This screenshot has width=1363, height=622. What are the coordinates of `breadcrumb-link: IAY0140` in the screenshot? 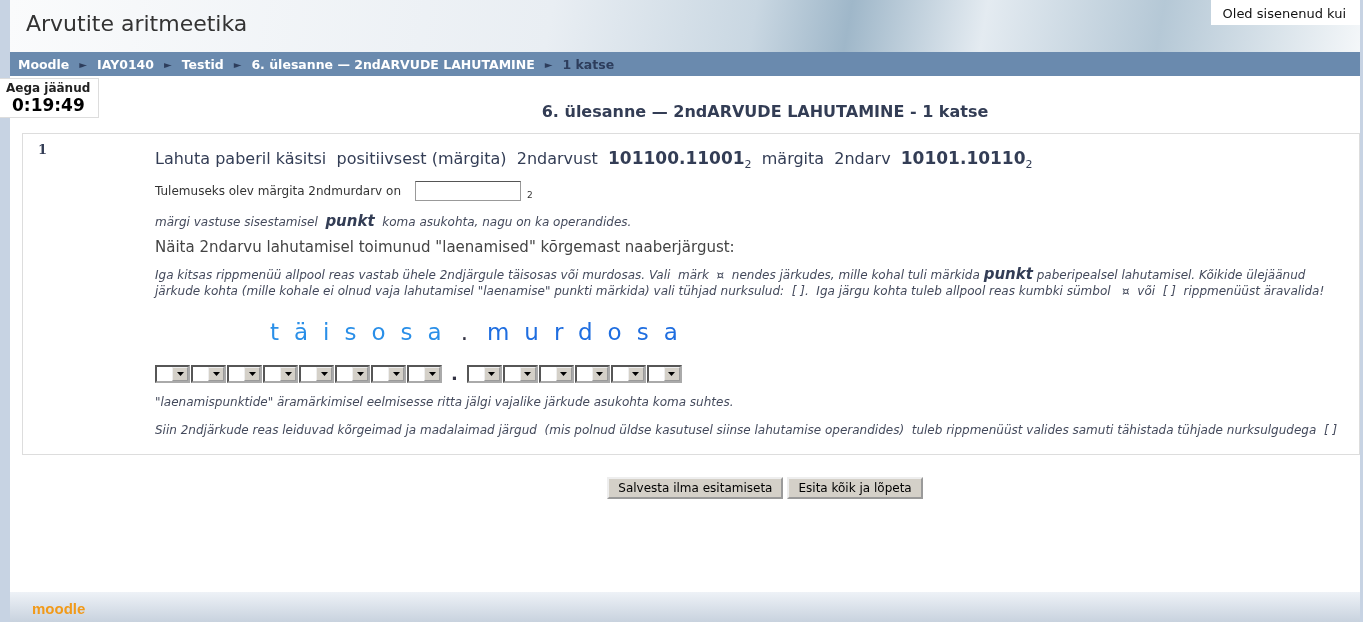 It's located at (125, 64).